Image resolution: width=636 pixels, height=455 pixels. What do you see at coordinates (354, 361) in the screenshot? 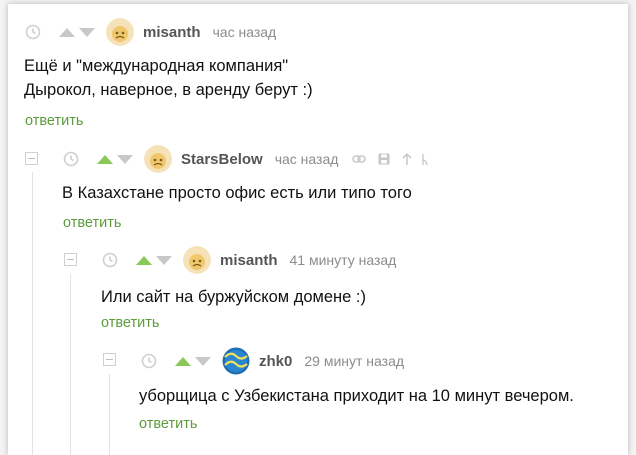
I see `comment-time: 29 минут назад` at bounding box center [354, 361].